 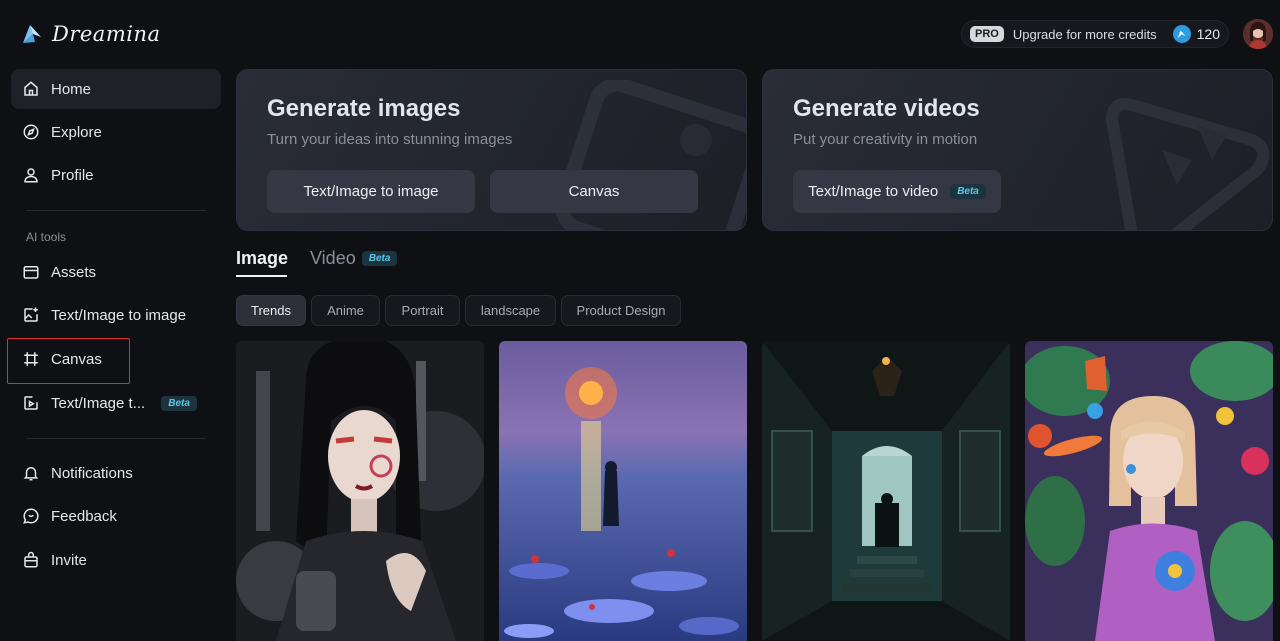 What do you see at coordinates (74, 272) in the screenshot?
I see `sidebar-item-label: Assets` at bounding box center [74, 272].